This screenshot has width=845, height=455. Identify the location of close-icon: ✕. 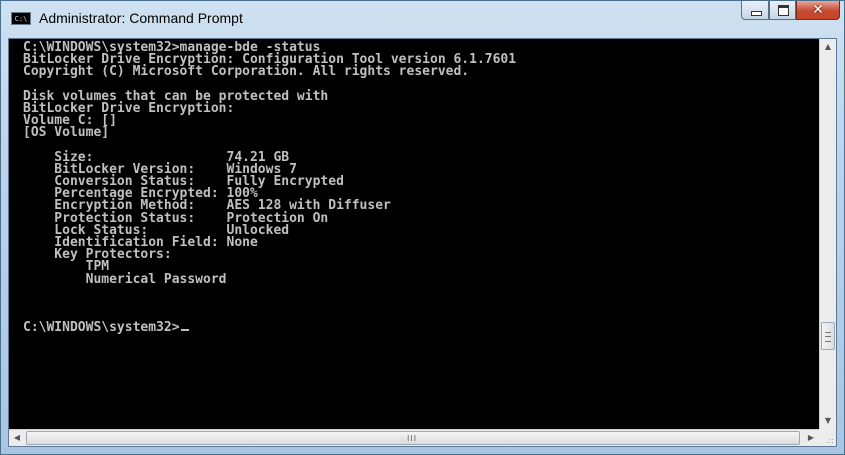
(818, 10).